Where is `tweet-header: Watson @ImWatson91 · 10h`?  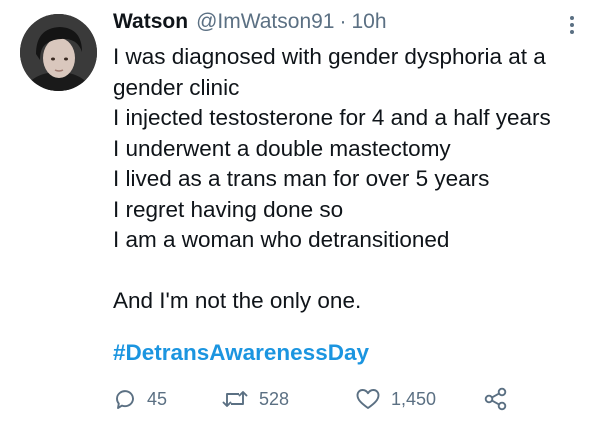
tweet-header: Watson @ImWatson91 · 10h is located at coordinates (250, 25).